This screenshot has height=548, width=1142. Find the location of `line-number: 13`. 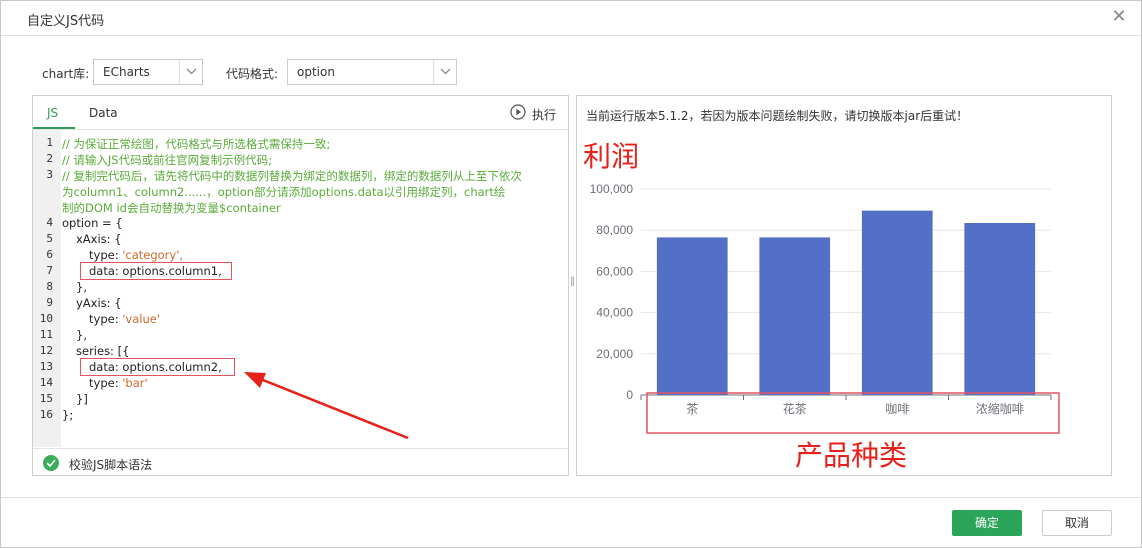

line-number: 13 is located at coordinates (46, 366).